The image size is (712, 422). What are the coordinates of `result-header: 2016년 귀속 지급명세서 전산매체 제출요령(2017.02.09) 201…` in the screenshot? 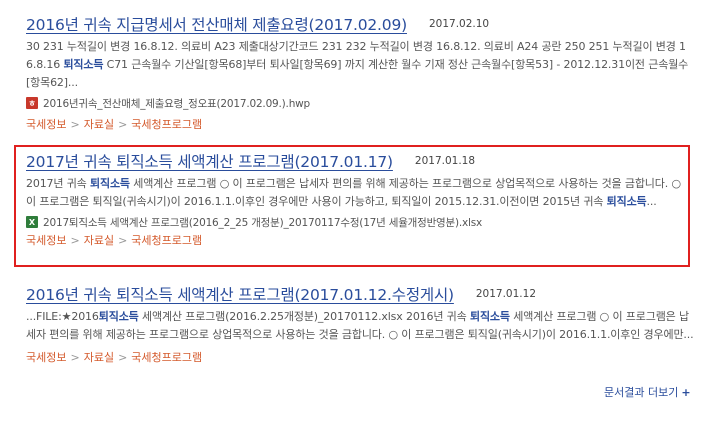 It's located at (360, 24).